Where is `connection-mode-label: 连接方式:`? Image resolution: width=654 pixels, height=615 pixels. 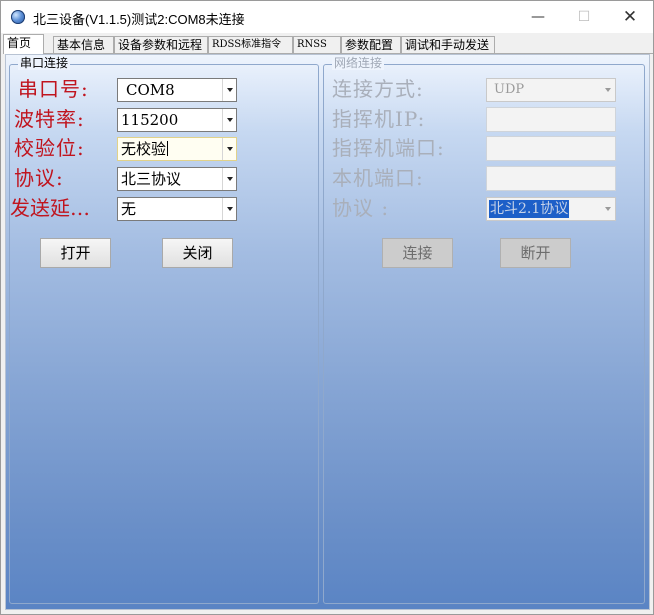
connection-mode-label: 连接方式: is located at coordinates (378, 89).